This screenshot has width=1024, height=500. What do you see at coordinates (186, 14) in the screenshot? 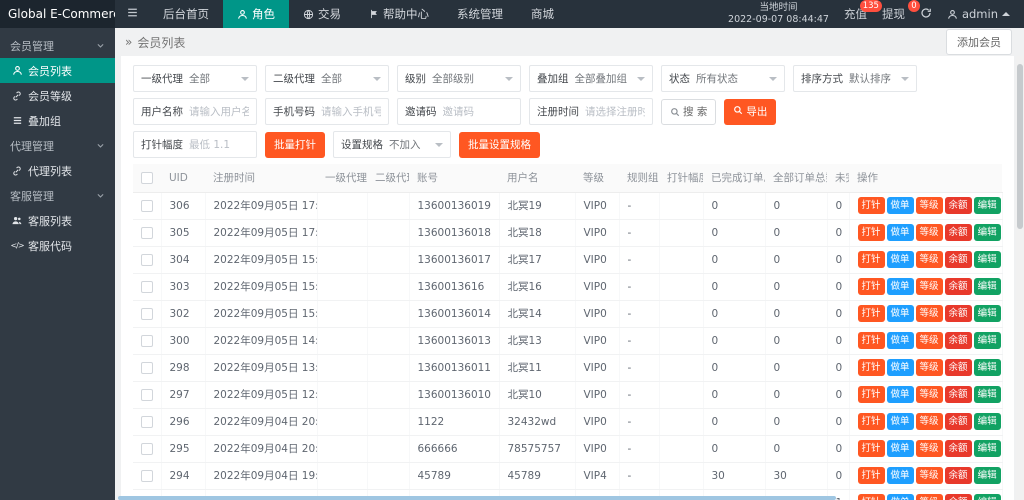
I see `nav-home: 后台首页` at bounding box center [186, 14].